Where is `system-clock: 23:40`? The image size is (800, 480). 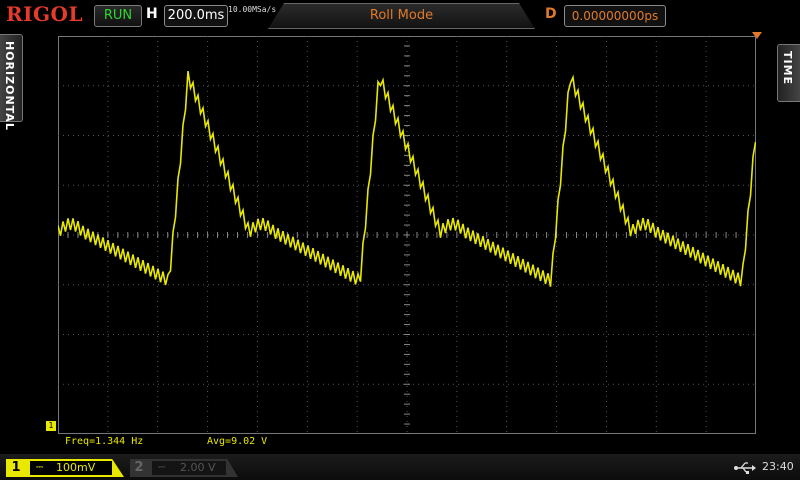 system-clock: 23:40 is located at coordinates (778, 466).